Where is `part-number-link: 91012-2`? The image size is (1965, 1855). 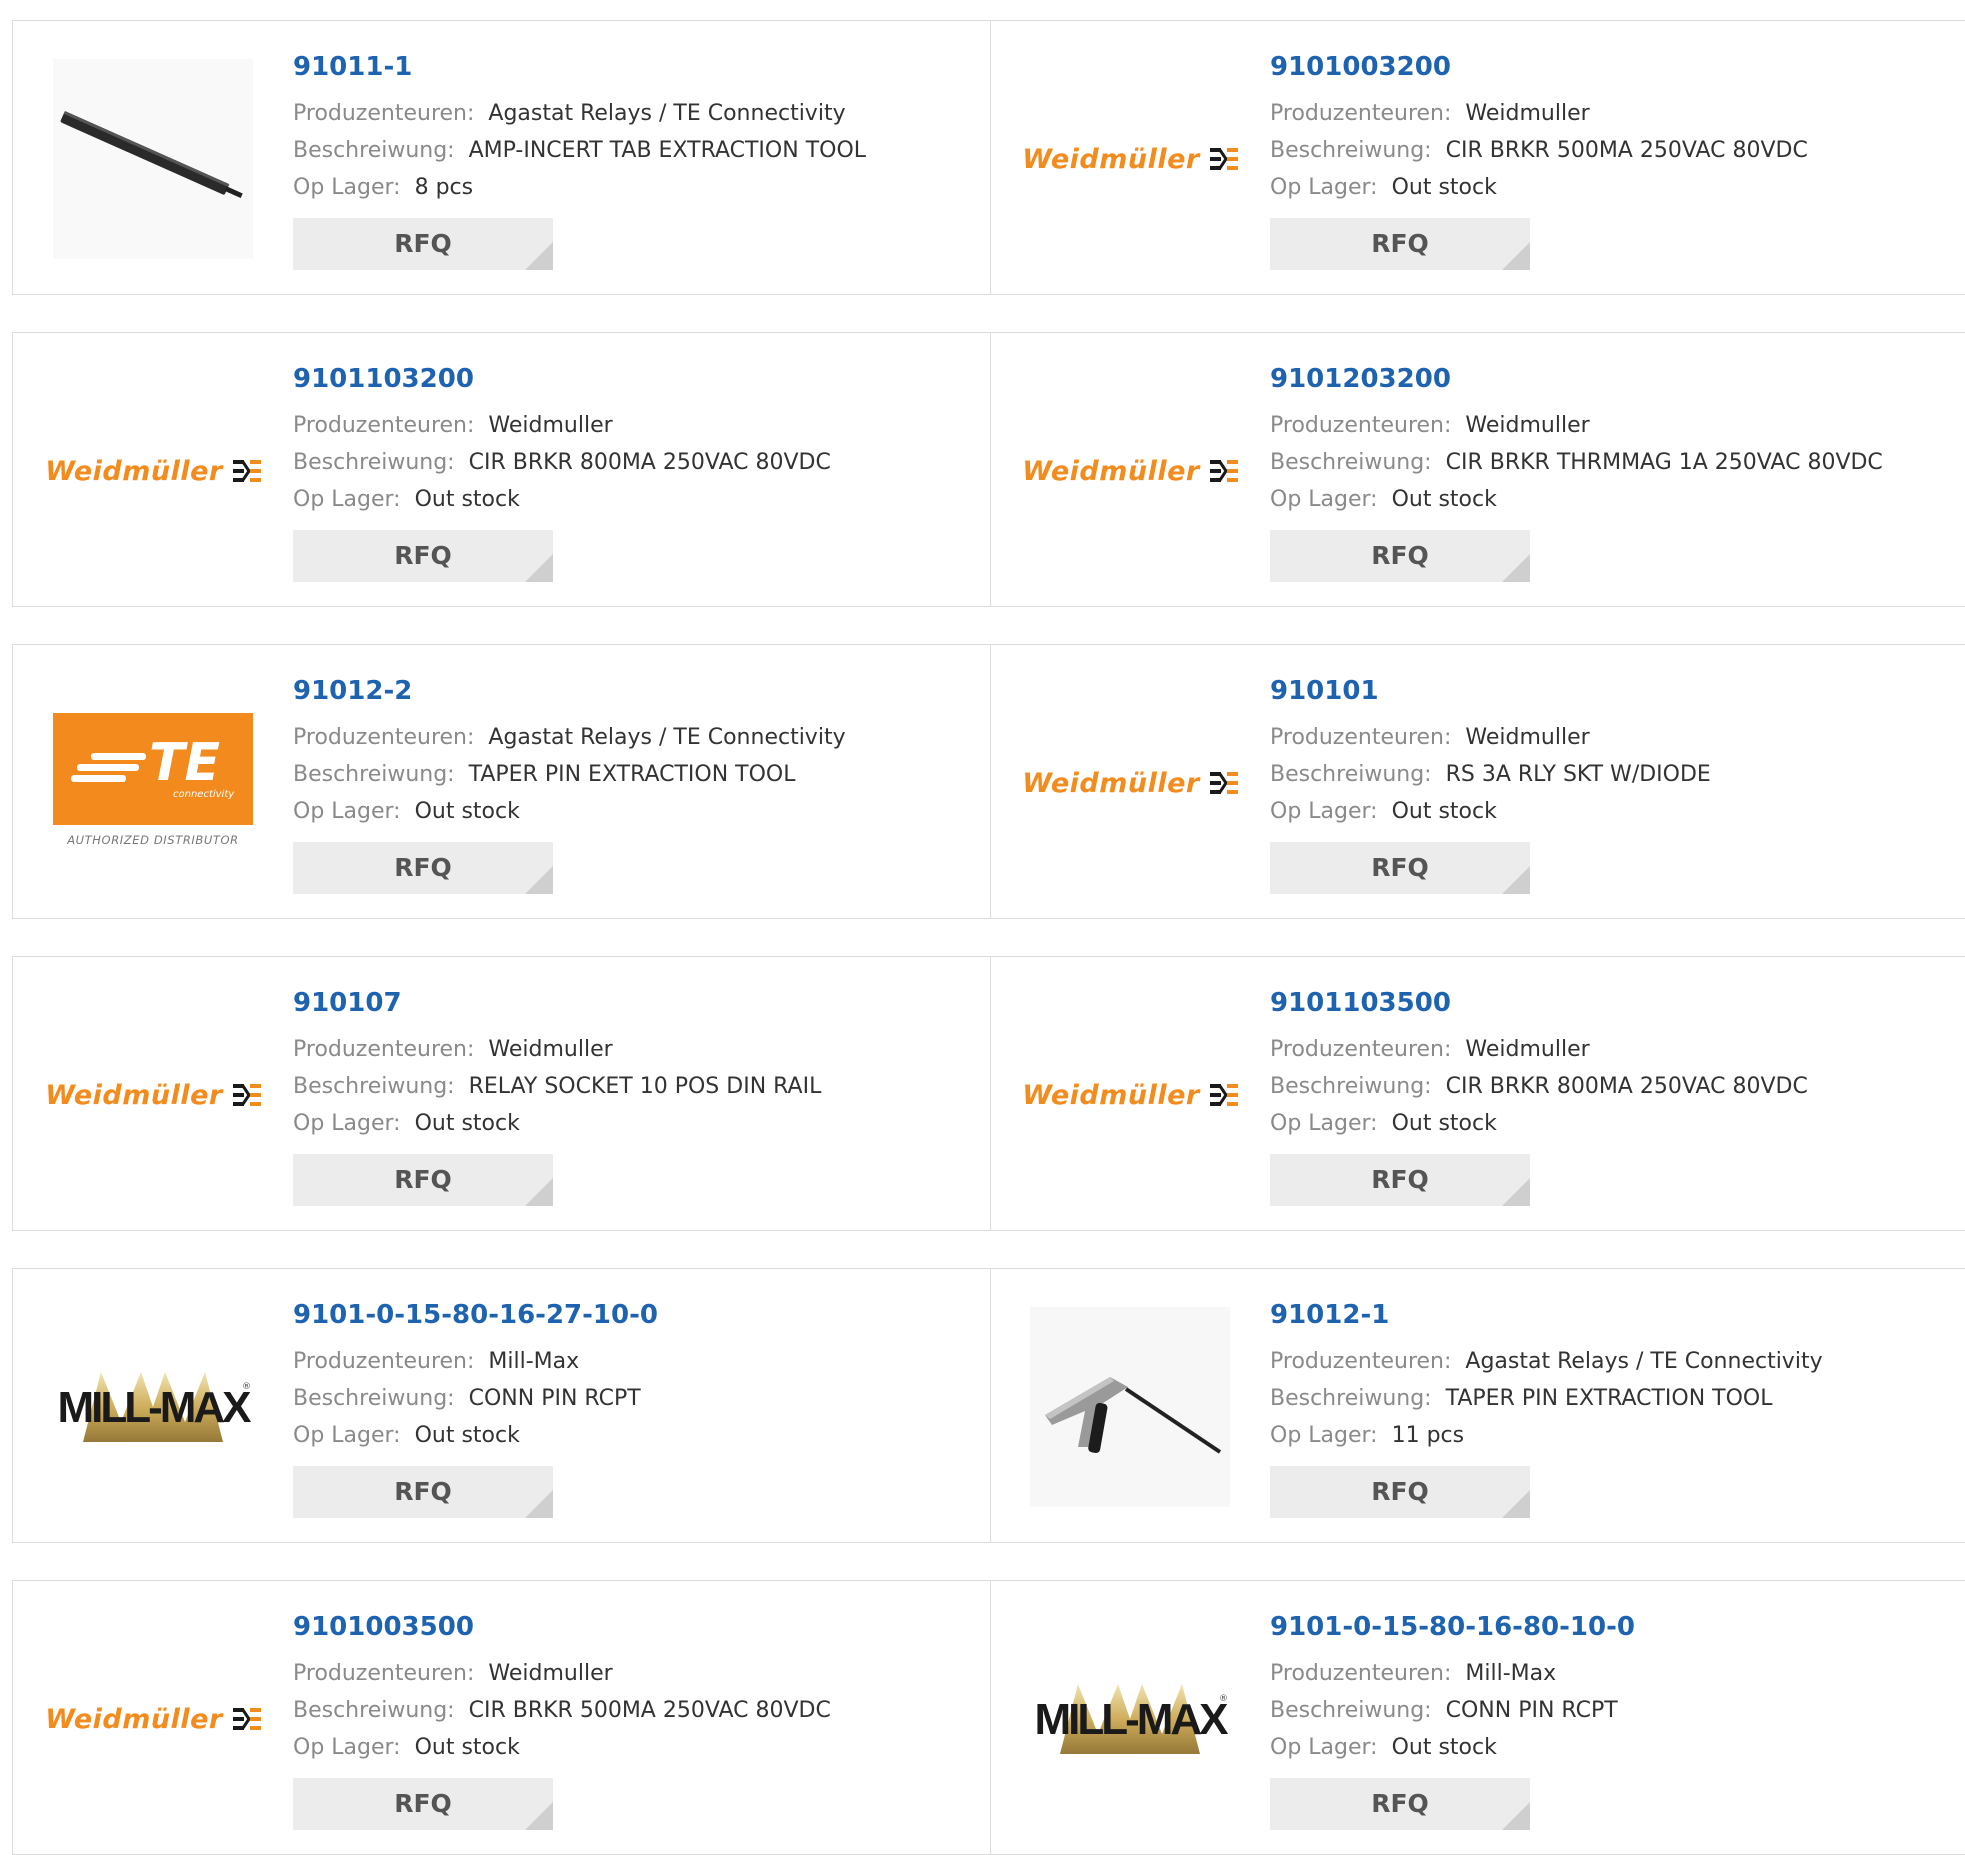
part-number-link: 91012-2 is located at coordinates (636, 691).